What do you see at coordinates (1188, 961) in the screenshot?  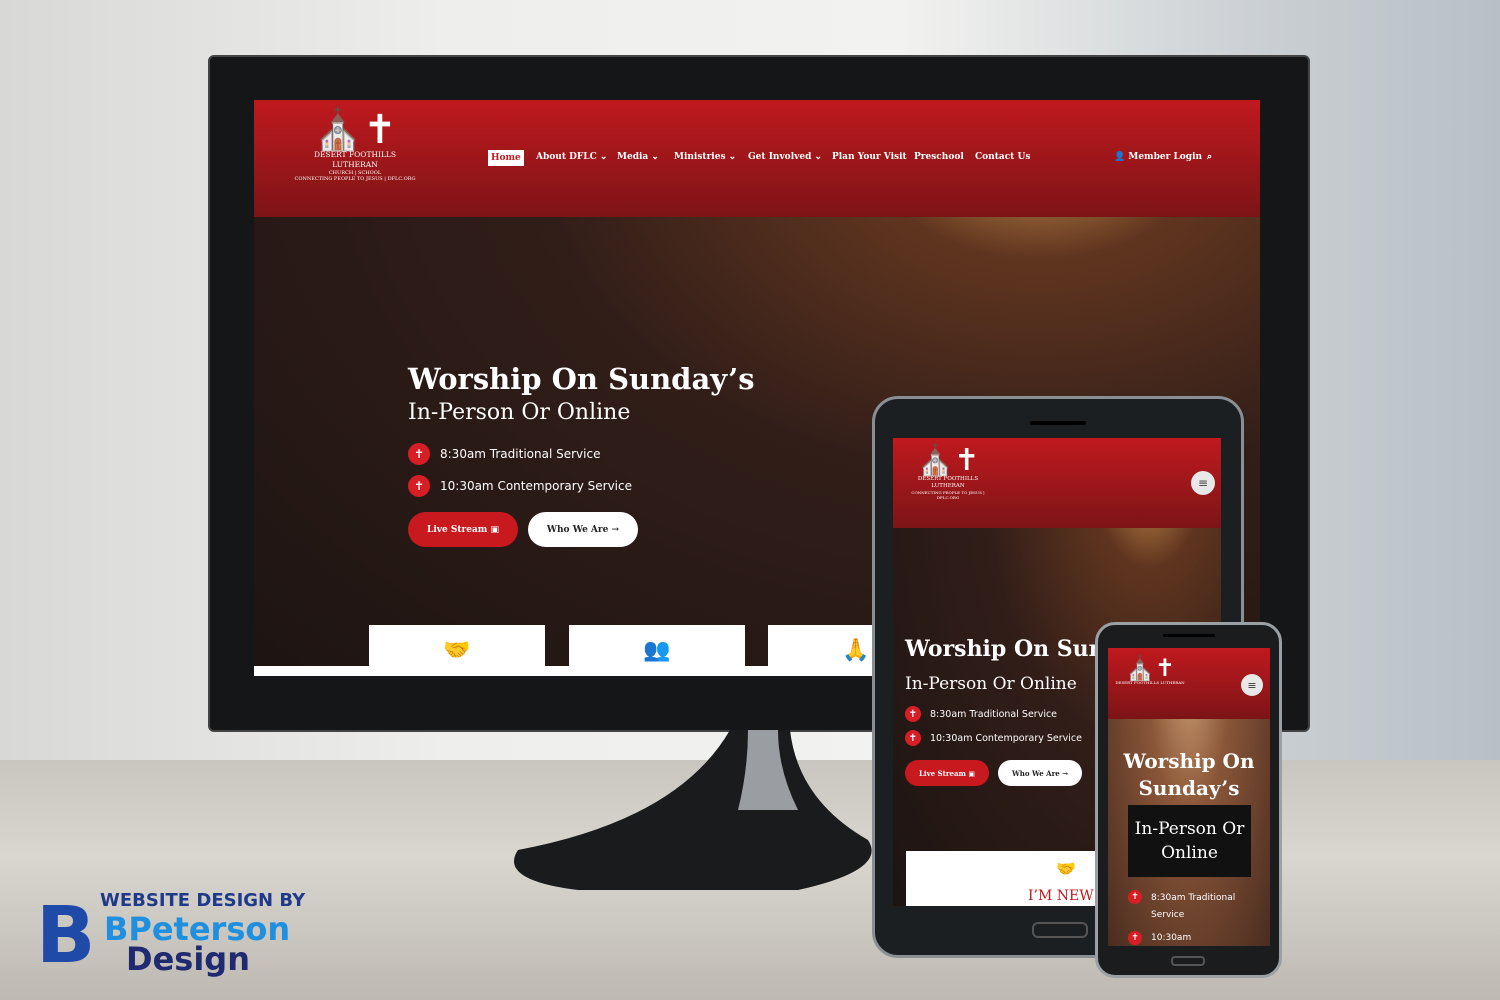 I see `phone-home-button` at bounding box center [1188, 961].